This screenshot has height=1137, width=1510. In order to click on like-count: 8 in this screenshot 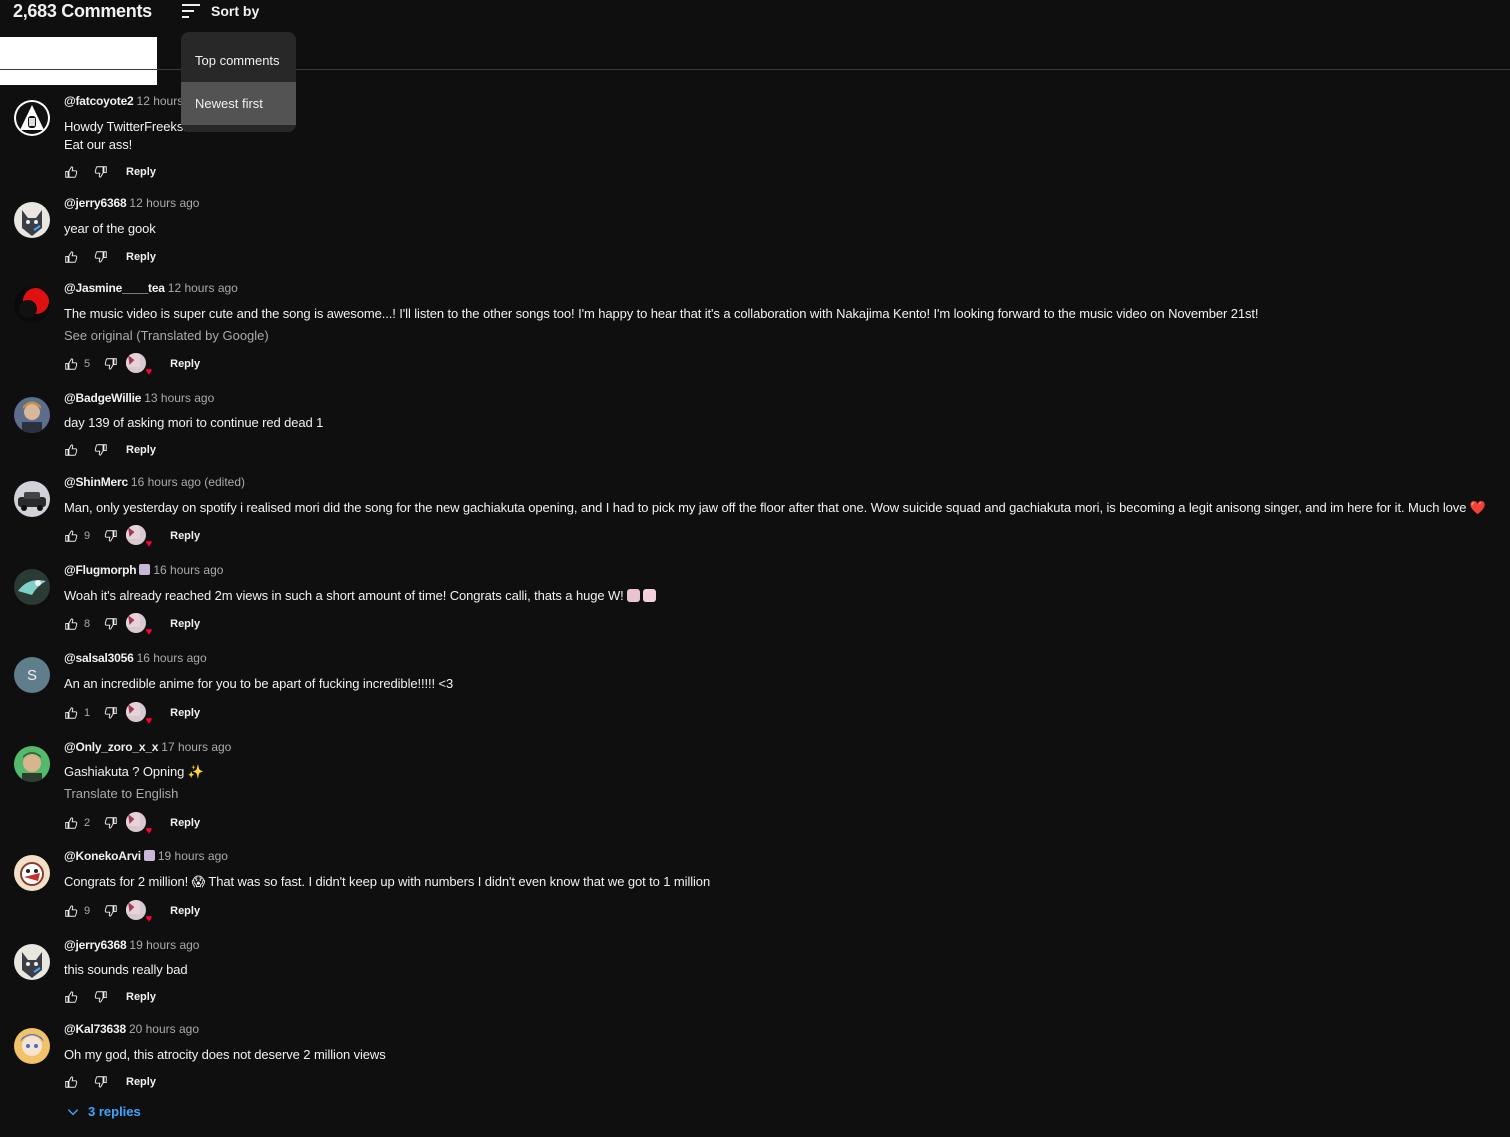, I will do `click(87, 624)`.